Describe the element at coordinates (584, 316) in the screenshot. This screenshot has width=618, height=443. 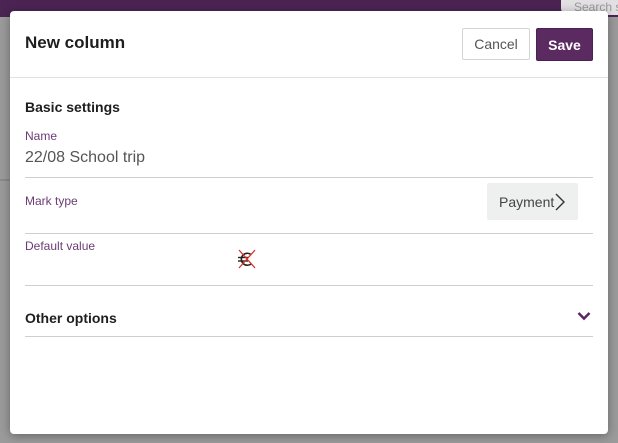
I see `chevron-down-icon` at that location.